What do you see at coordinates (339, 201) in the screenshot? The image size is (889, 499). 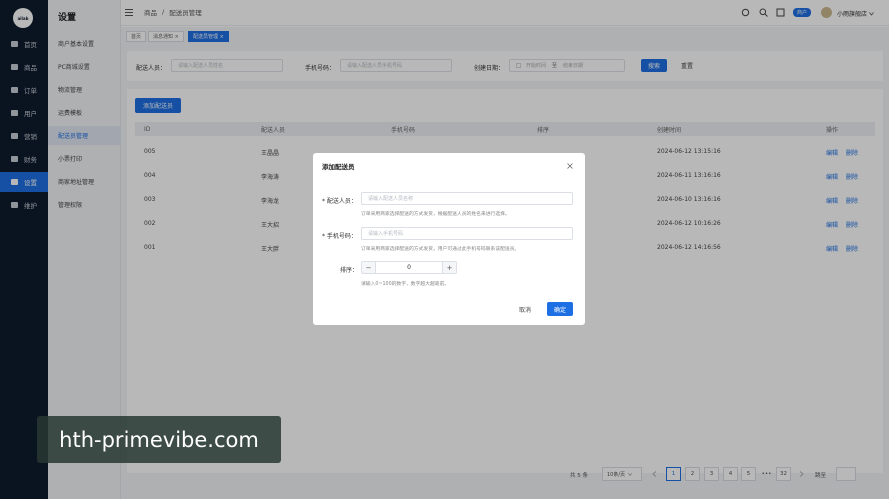 I see `courier-name-label: * 配送人员：` at bounding box center [339, 201].